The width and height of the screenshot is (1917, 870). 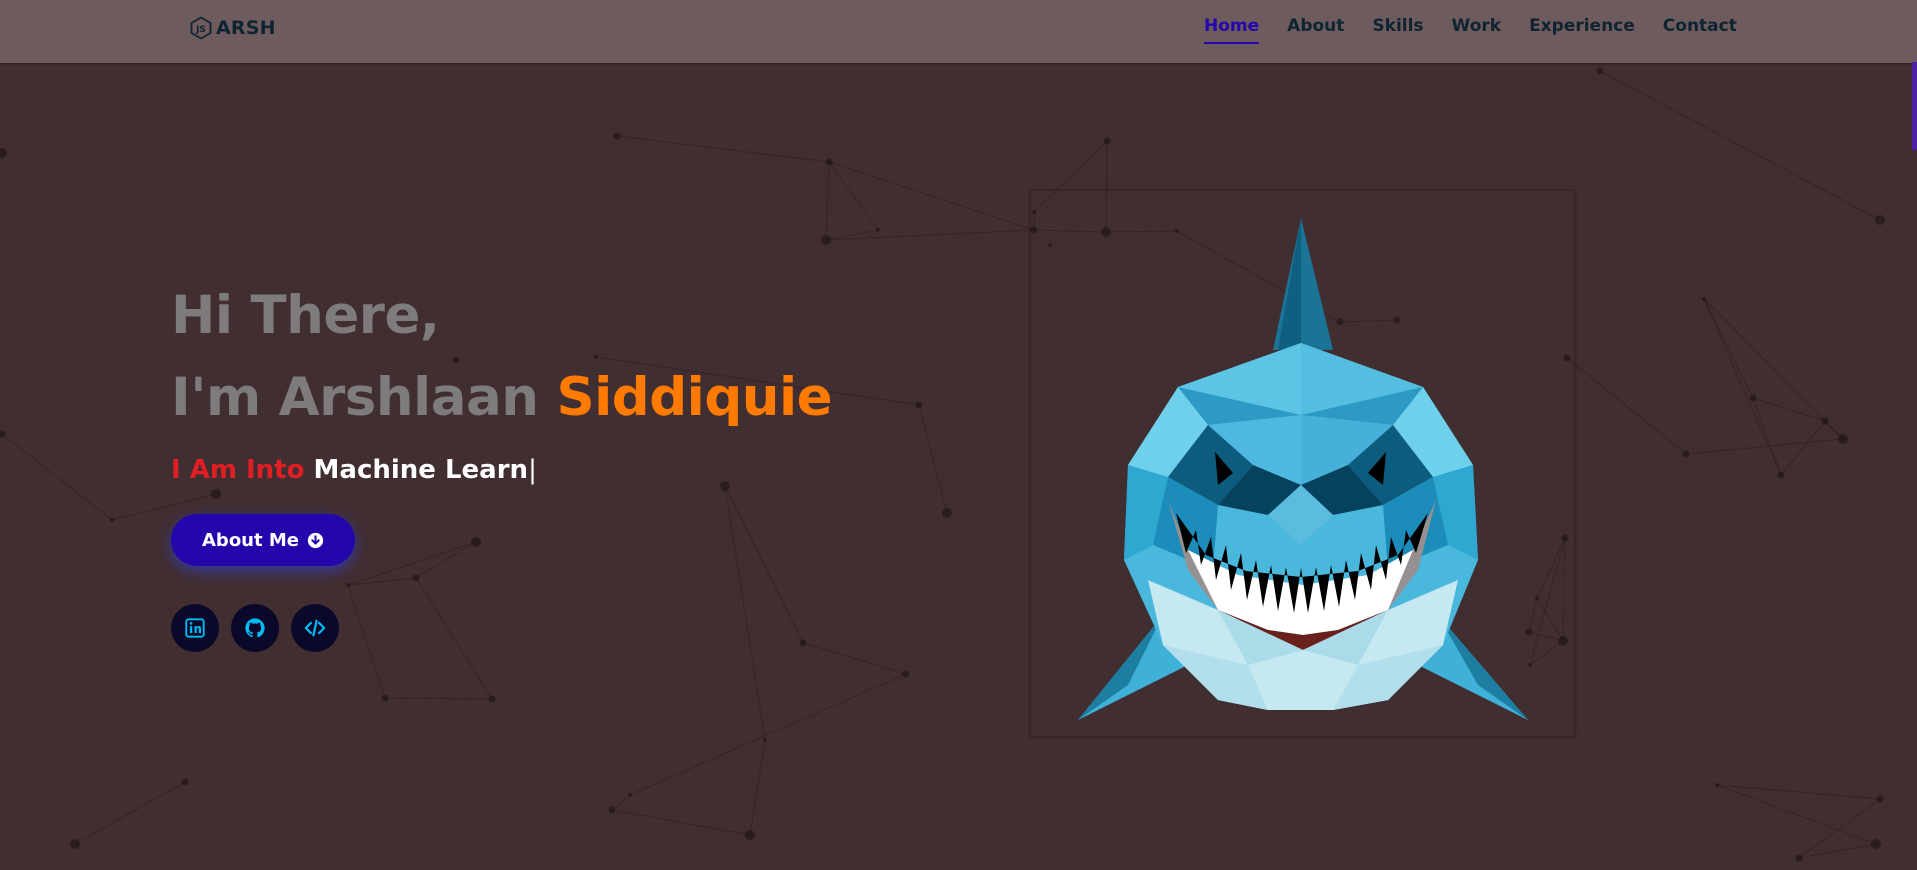 What do you see at coordinates (1303, 469) in the screenshot?
I see `shark-illustration` at bounding box center [1303, 469].